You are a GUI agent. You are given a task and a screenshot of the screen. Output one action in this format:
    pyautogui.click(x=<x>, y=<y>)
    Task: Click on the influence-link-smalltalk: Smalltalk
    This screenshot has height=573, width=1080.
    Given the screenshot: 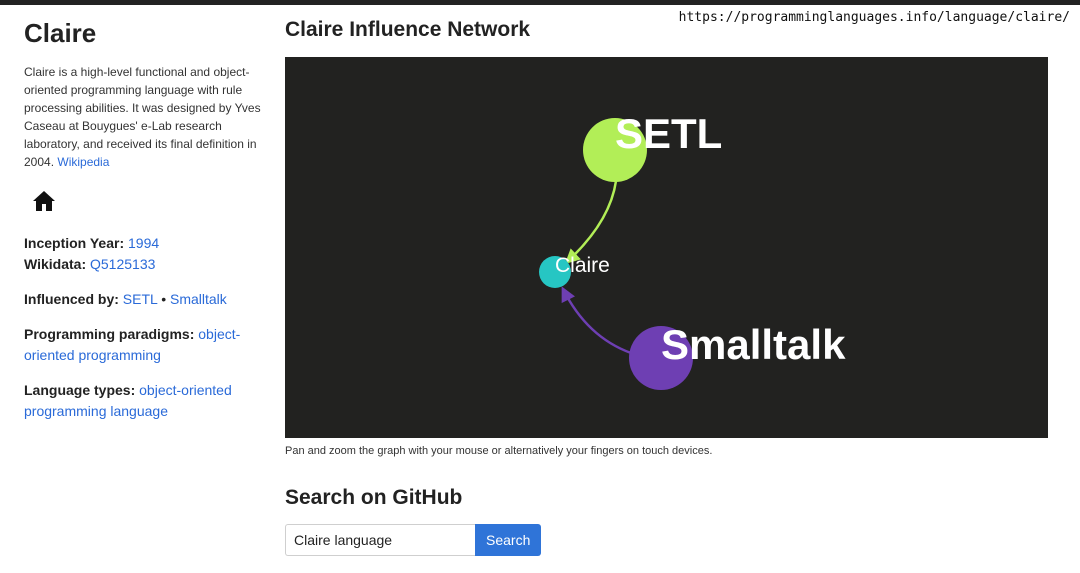 What is the action you would take?
    pyautogui.click(x=198, y=299)
    